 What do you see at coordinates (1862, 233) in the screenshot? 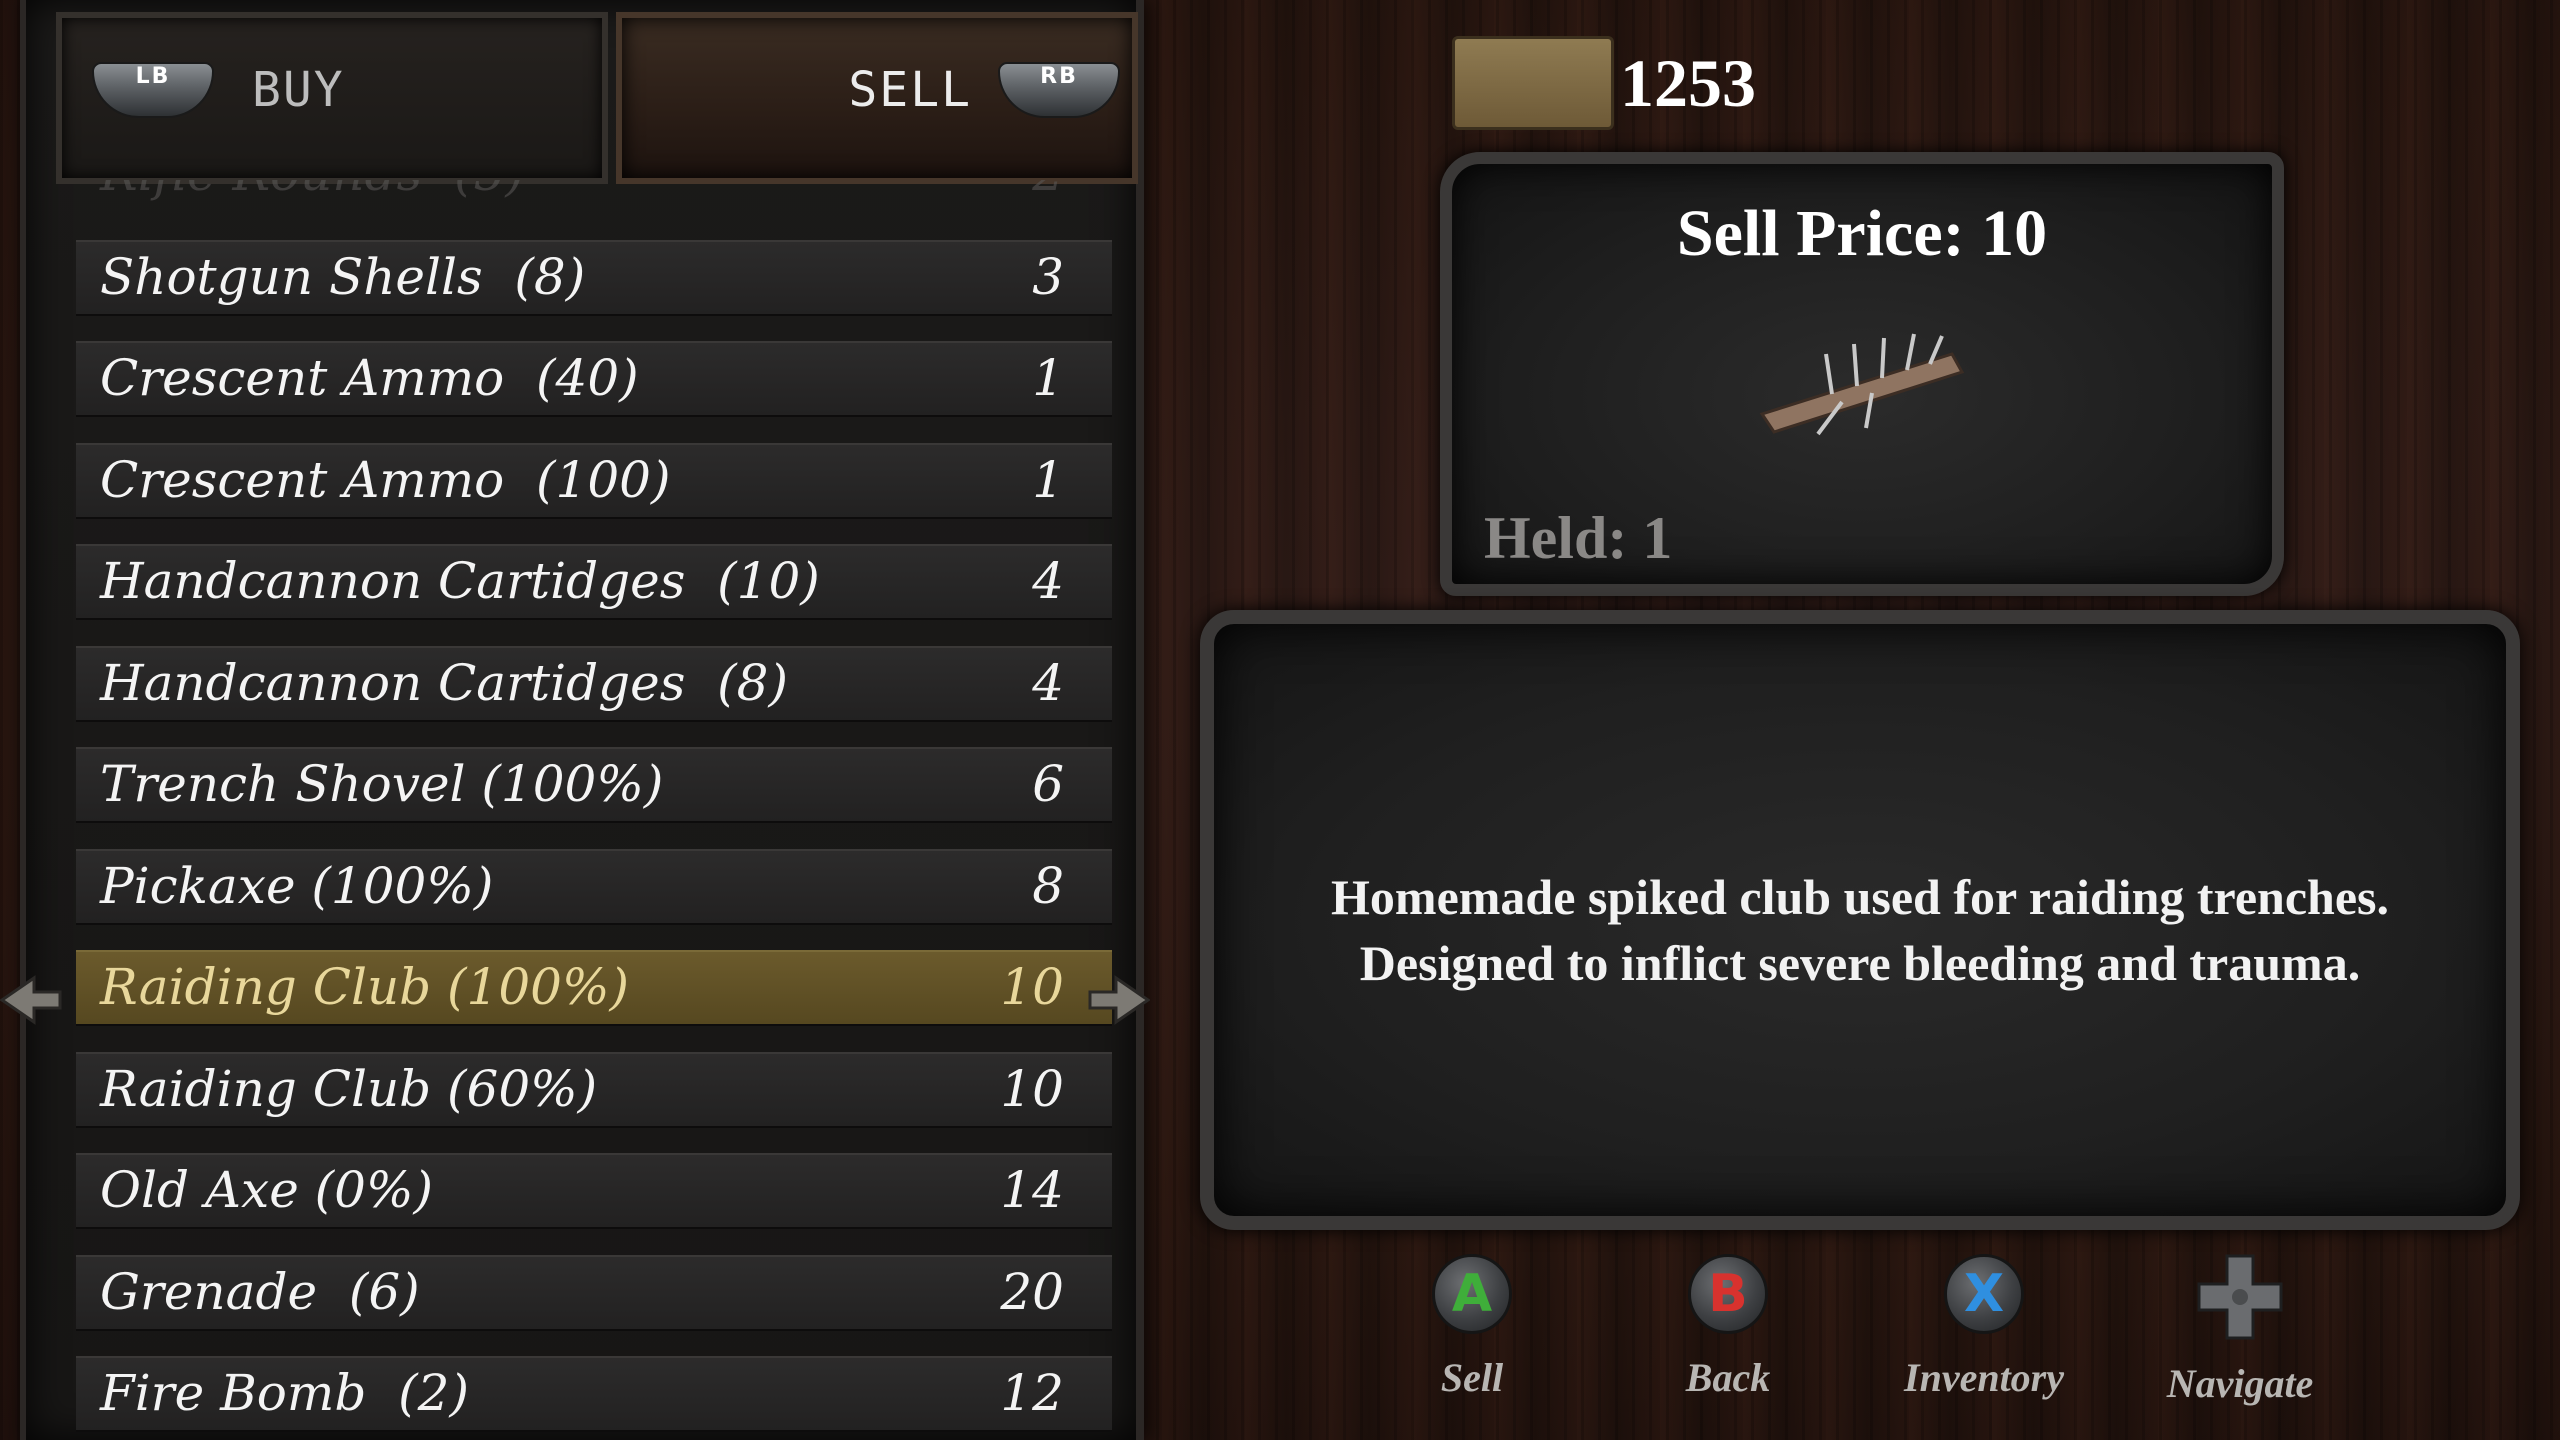
I see `sell-price: Sell Price: 10` at bounding box center [1862, 233].